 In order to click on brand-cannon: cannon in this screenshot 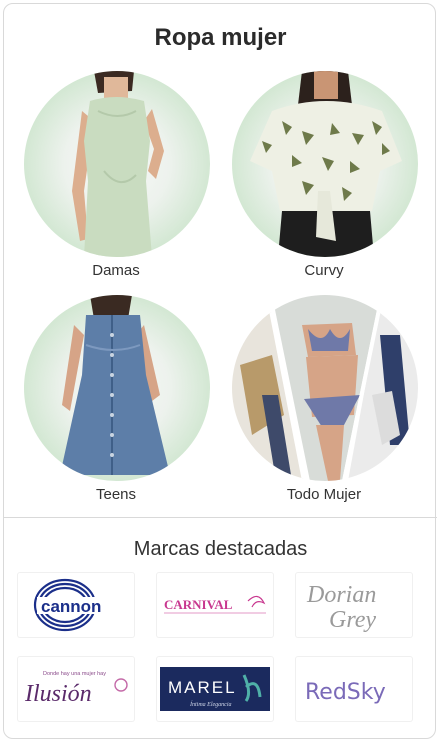, I will do `click(76, 605)`.